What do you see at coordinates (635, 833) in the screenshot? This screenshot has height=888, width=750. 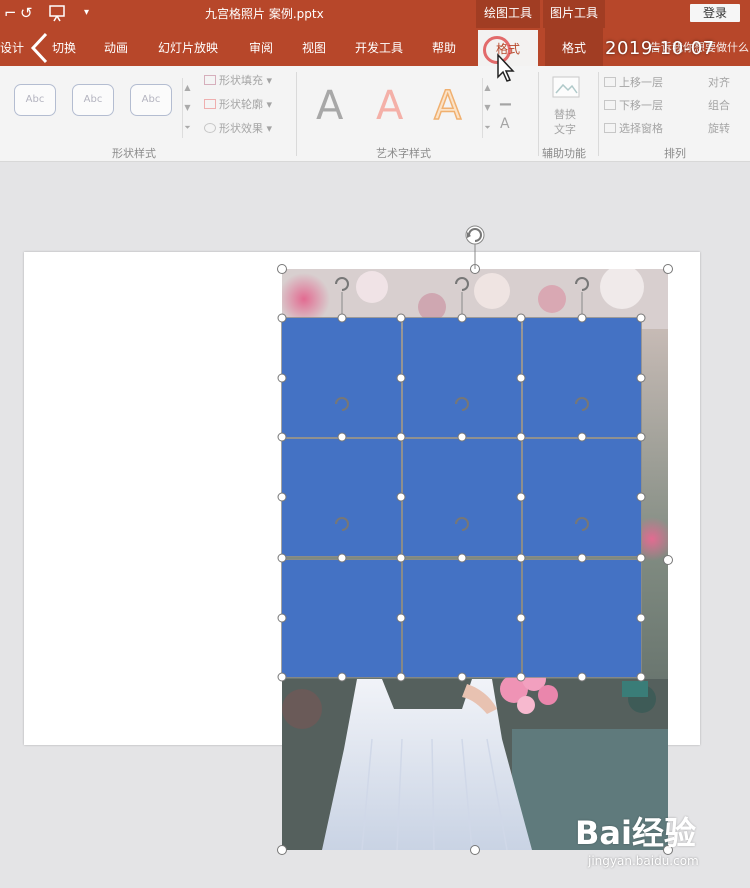 I see `watermark-logo: Bai经验` at bounding box center [635, 833].